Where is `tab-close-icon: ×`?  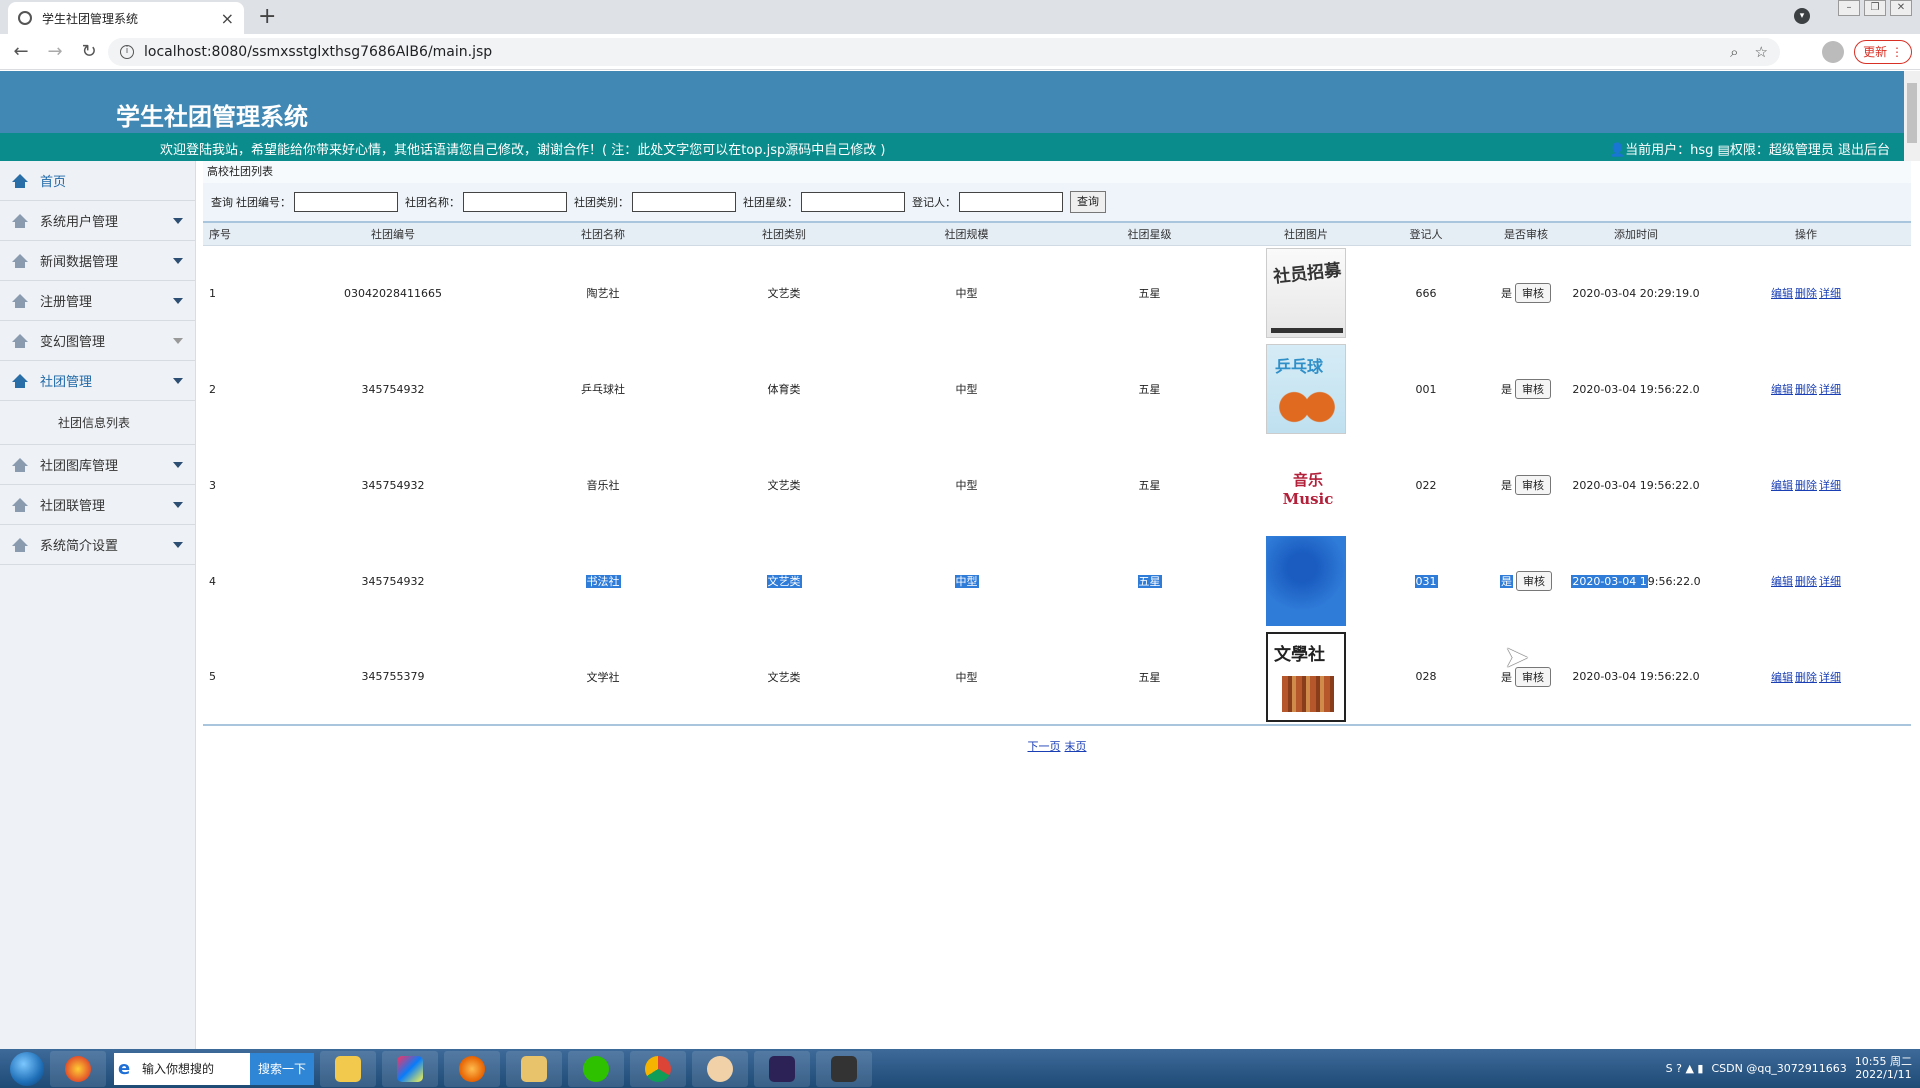
tab-close-icon: × is located at coordinates (227, 18).